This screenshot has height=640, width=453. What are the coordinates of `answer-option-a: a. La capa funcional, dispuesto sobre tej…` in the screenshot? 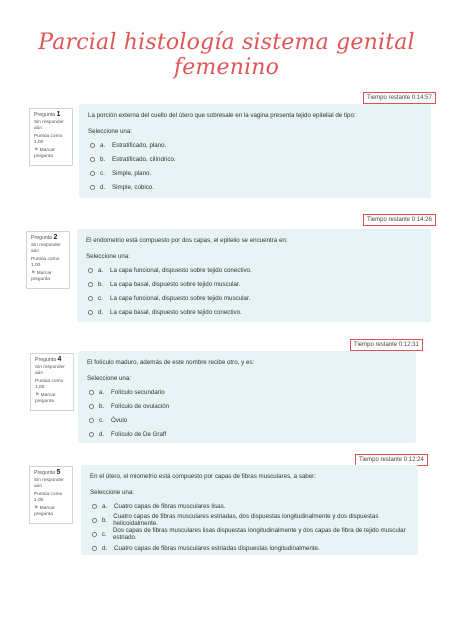 It's located at (254, 270).